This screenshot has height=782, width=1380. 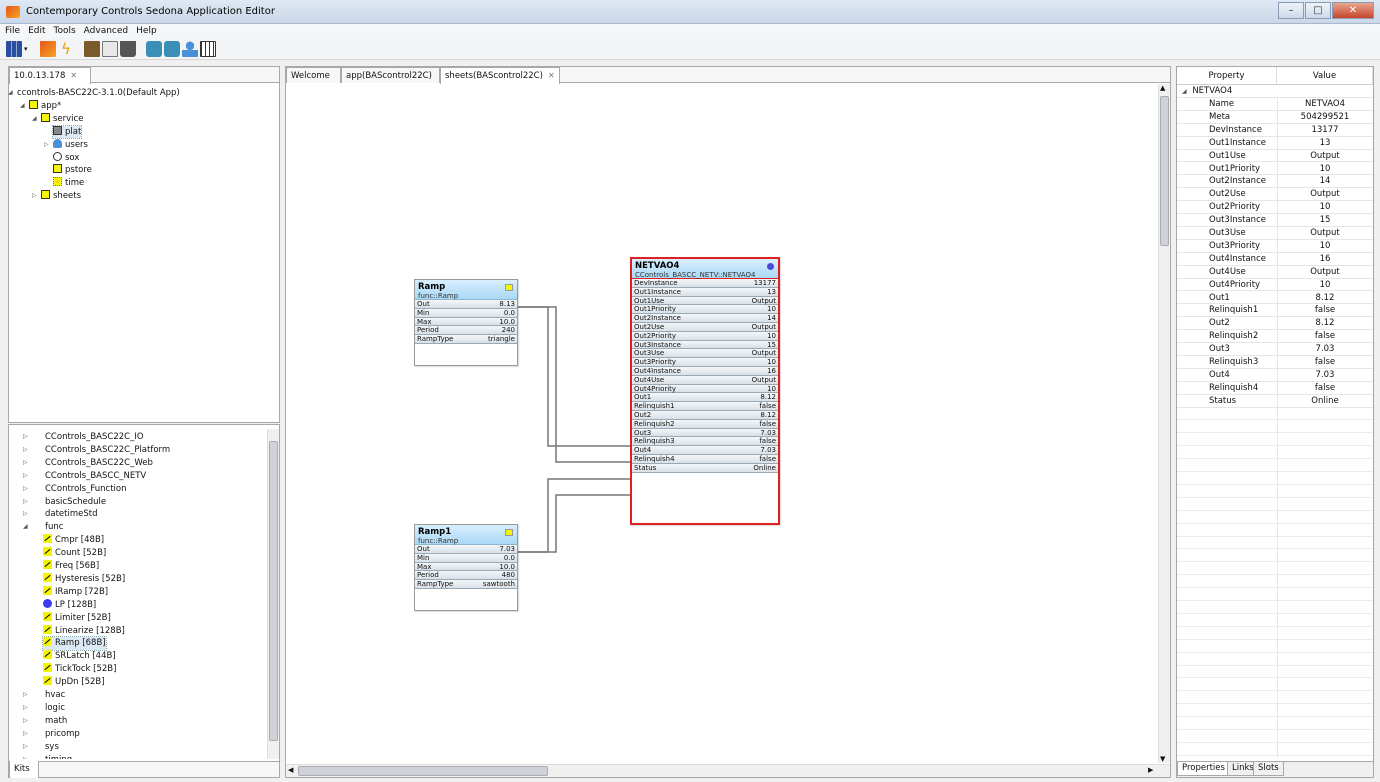 I want to click on nav-tree-item-sox: sox, so click(x=66, y=157).